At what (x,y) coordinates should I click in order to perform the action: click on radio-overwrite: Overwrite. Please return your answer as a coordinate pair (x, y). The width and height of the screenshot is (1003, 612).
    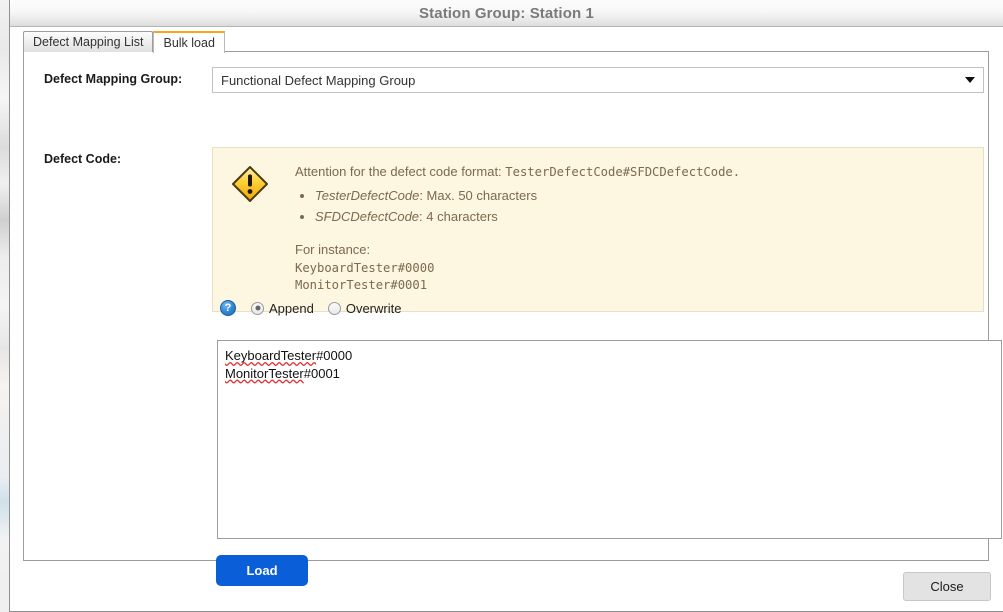
    Looking at the image, I should click on (364, 308).